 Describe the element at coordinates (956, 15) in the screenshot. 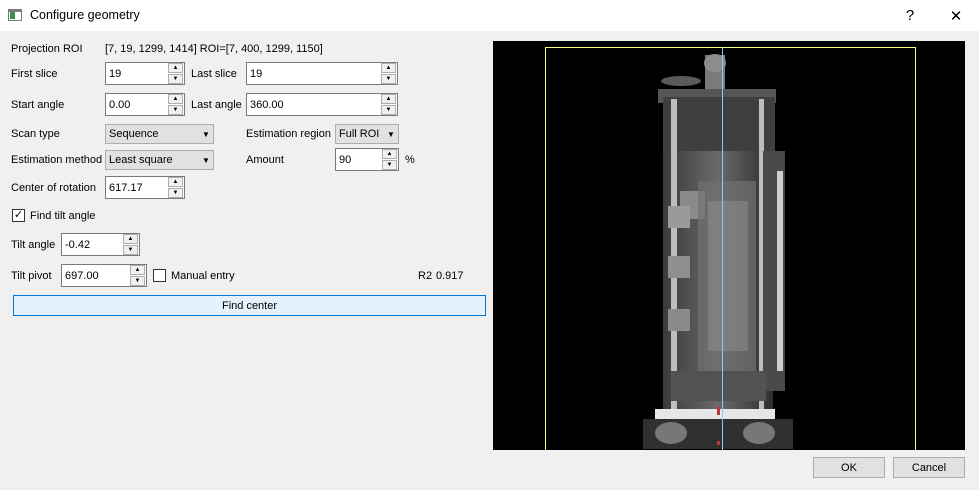

I see `close-button: ✕` at that location.